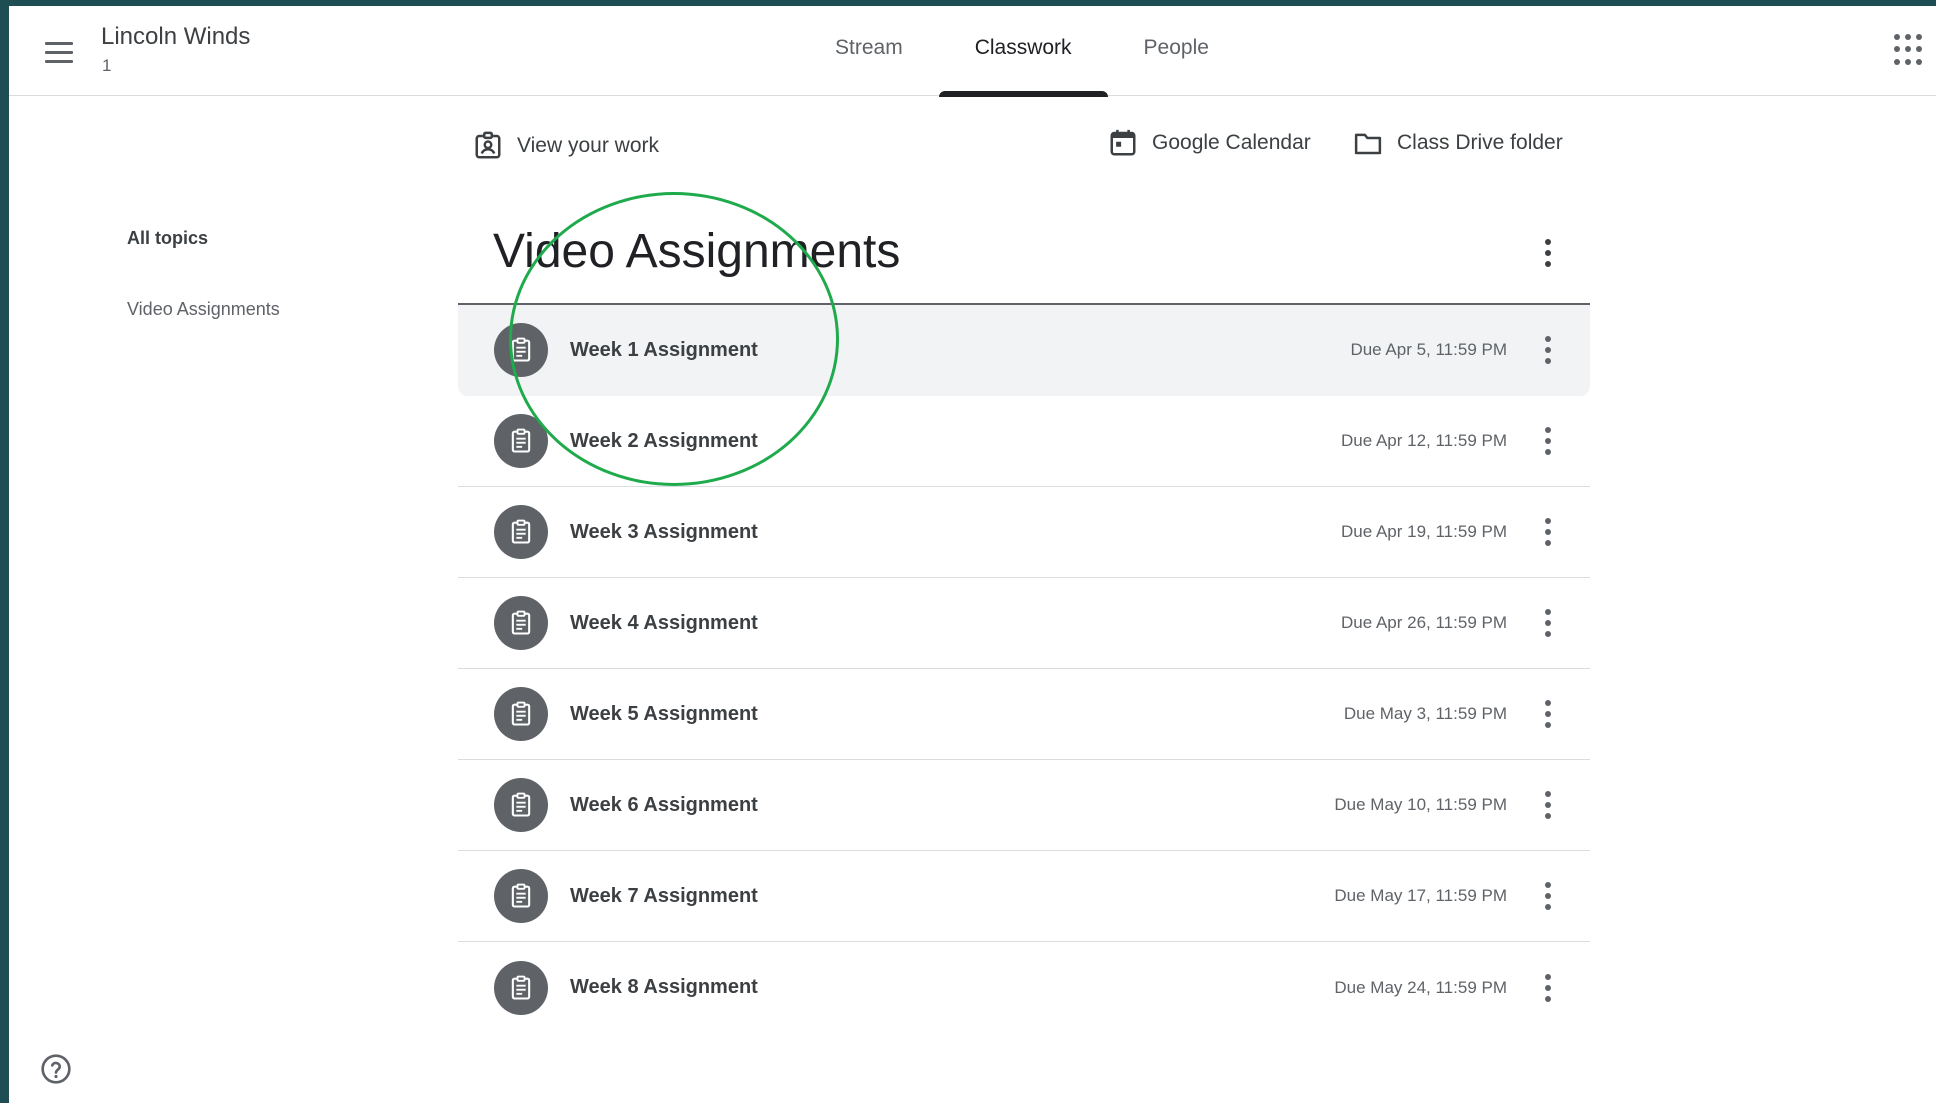 The width and height of the screenshot is (1936, 1103). I want to click on assignment-row: Week 2 Assignment Due Apr 12, 11:59 PM, so click(1024, 441).